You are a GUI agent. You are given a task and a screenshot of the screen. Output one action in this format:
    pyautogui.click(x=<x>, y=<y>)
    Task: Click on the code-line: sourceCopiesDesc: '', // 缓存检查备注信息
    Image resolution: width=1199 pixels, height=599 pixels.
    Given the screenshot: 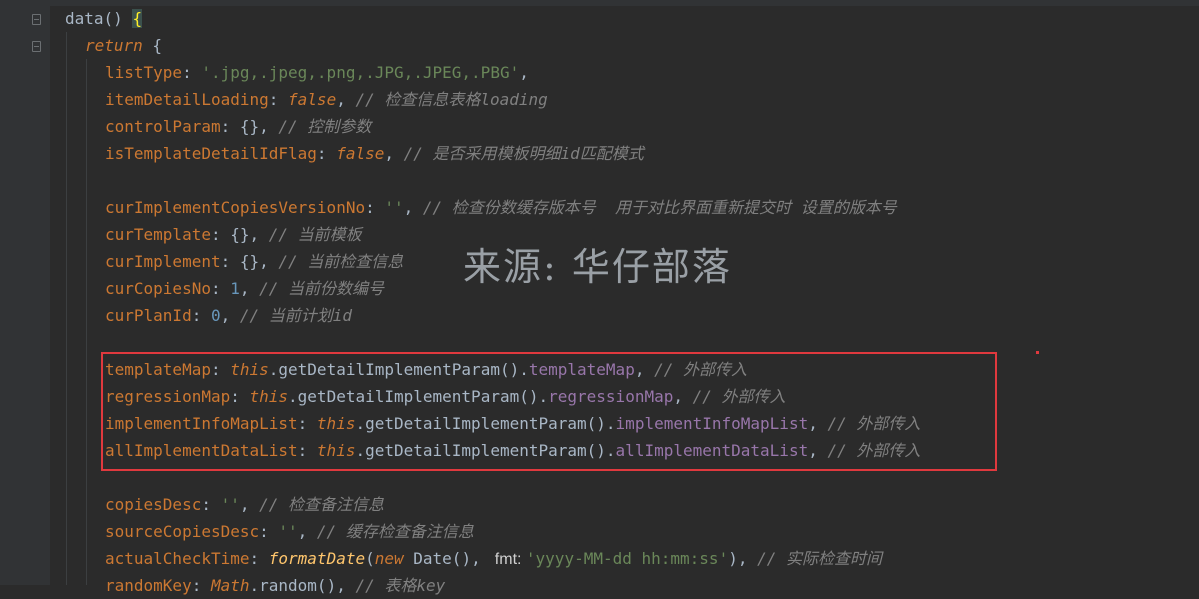 What is the action you would take?
    pyautogui.click(x=289, y=531)
    